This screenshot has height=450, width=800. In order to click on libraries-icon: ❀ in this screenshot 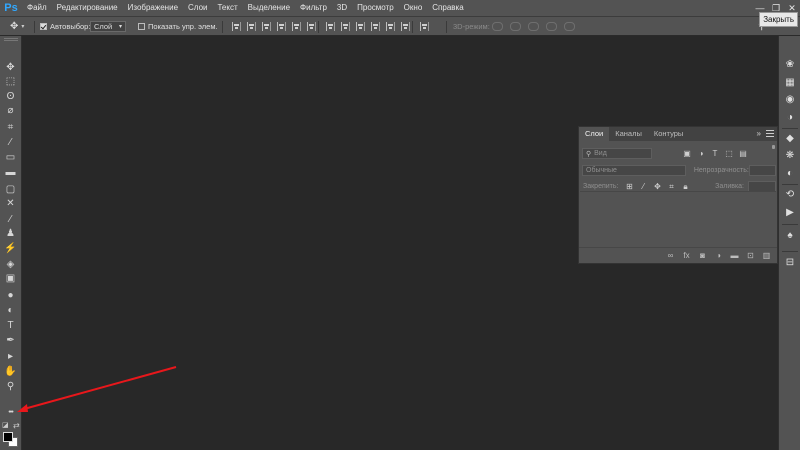, I will do `click(790, 64)`.